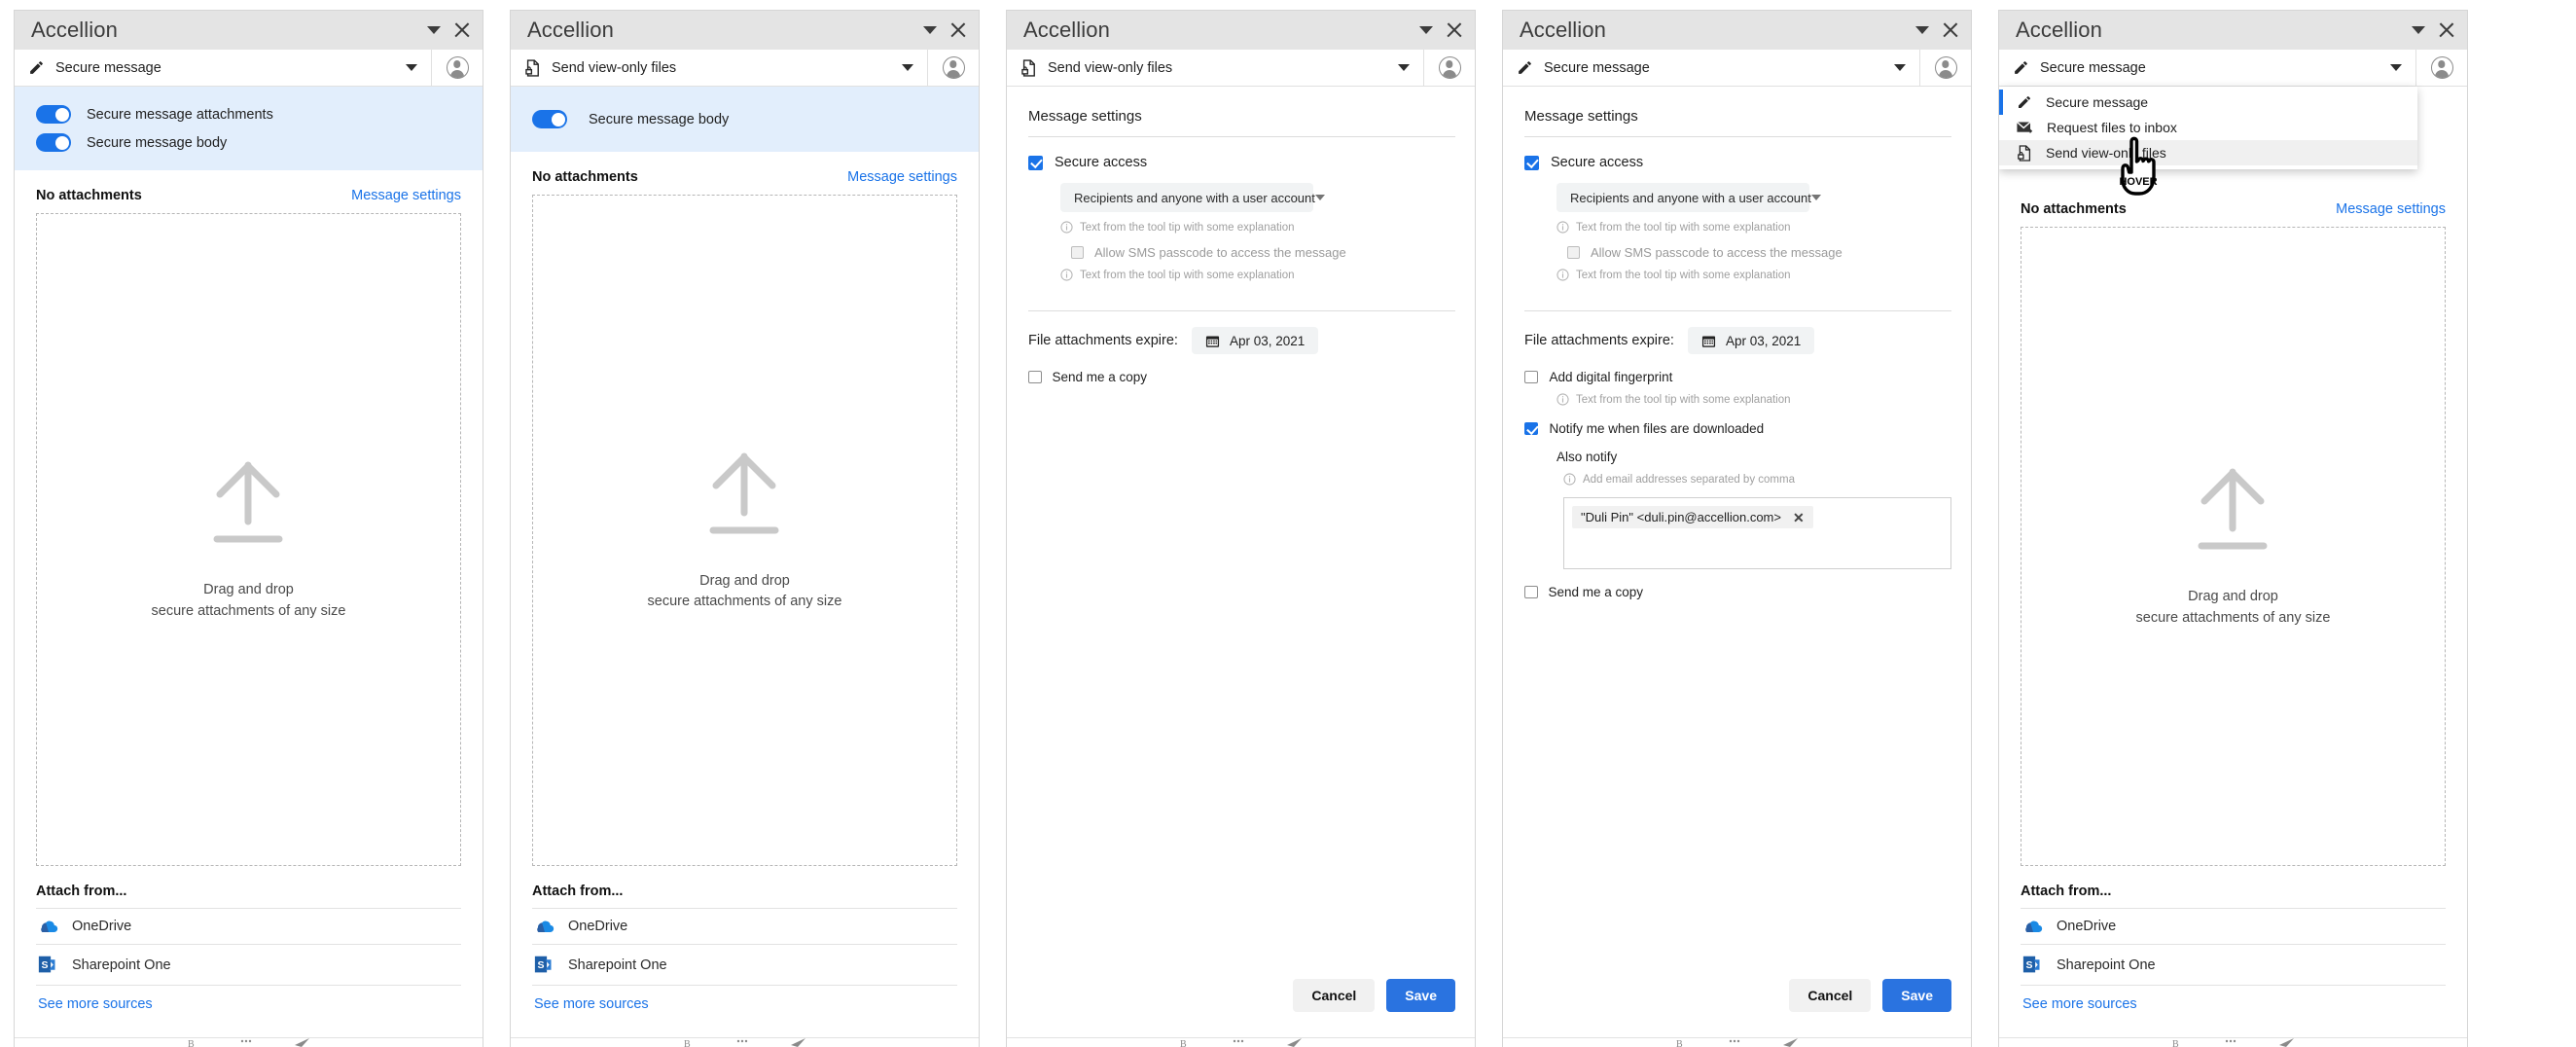 Image resolution: width=2576 pixels, height=1047 pixels. What do you see at coordinates (2024, 102) in the screenshot?
I see `pencil-icon` at bounding box center [2024, 102].